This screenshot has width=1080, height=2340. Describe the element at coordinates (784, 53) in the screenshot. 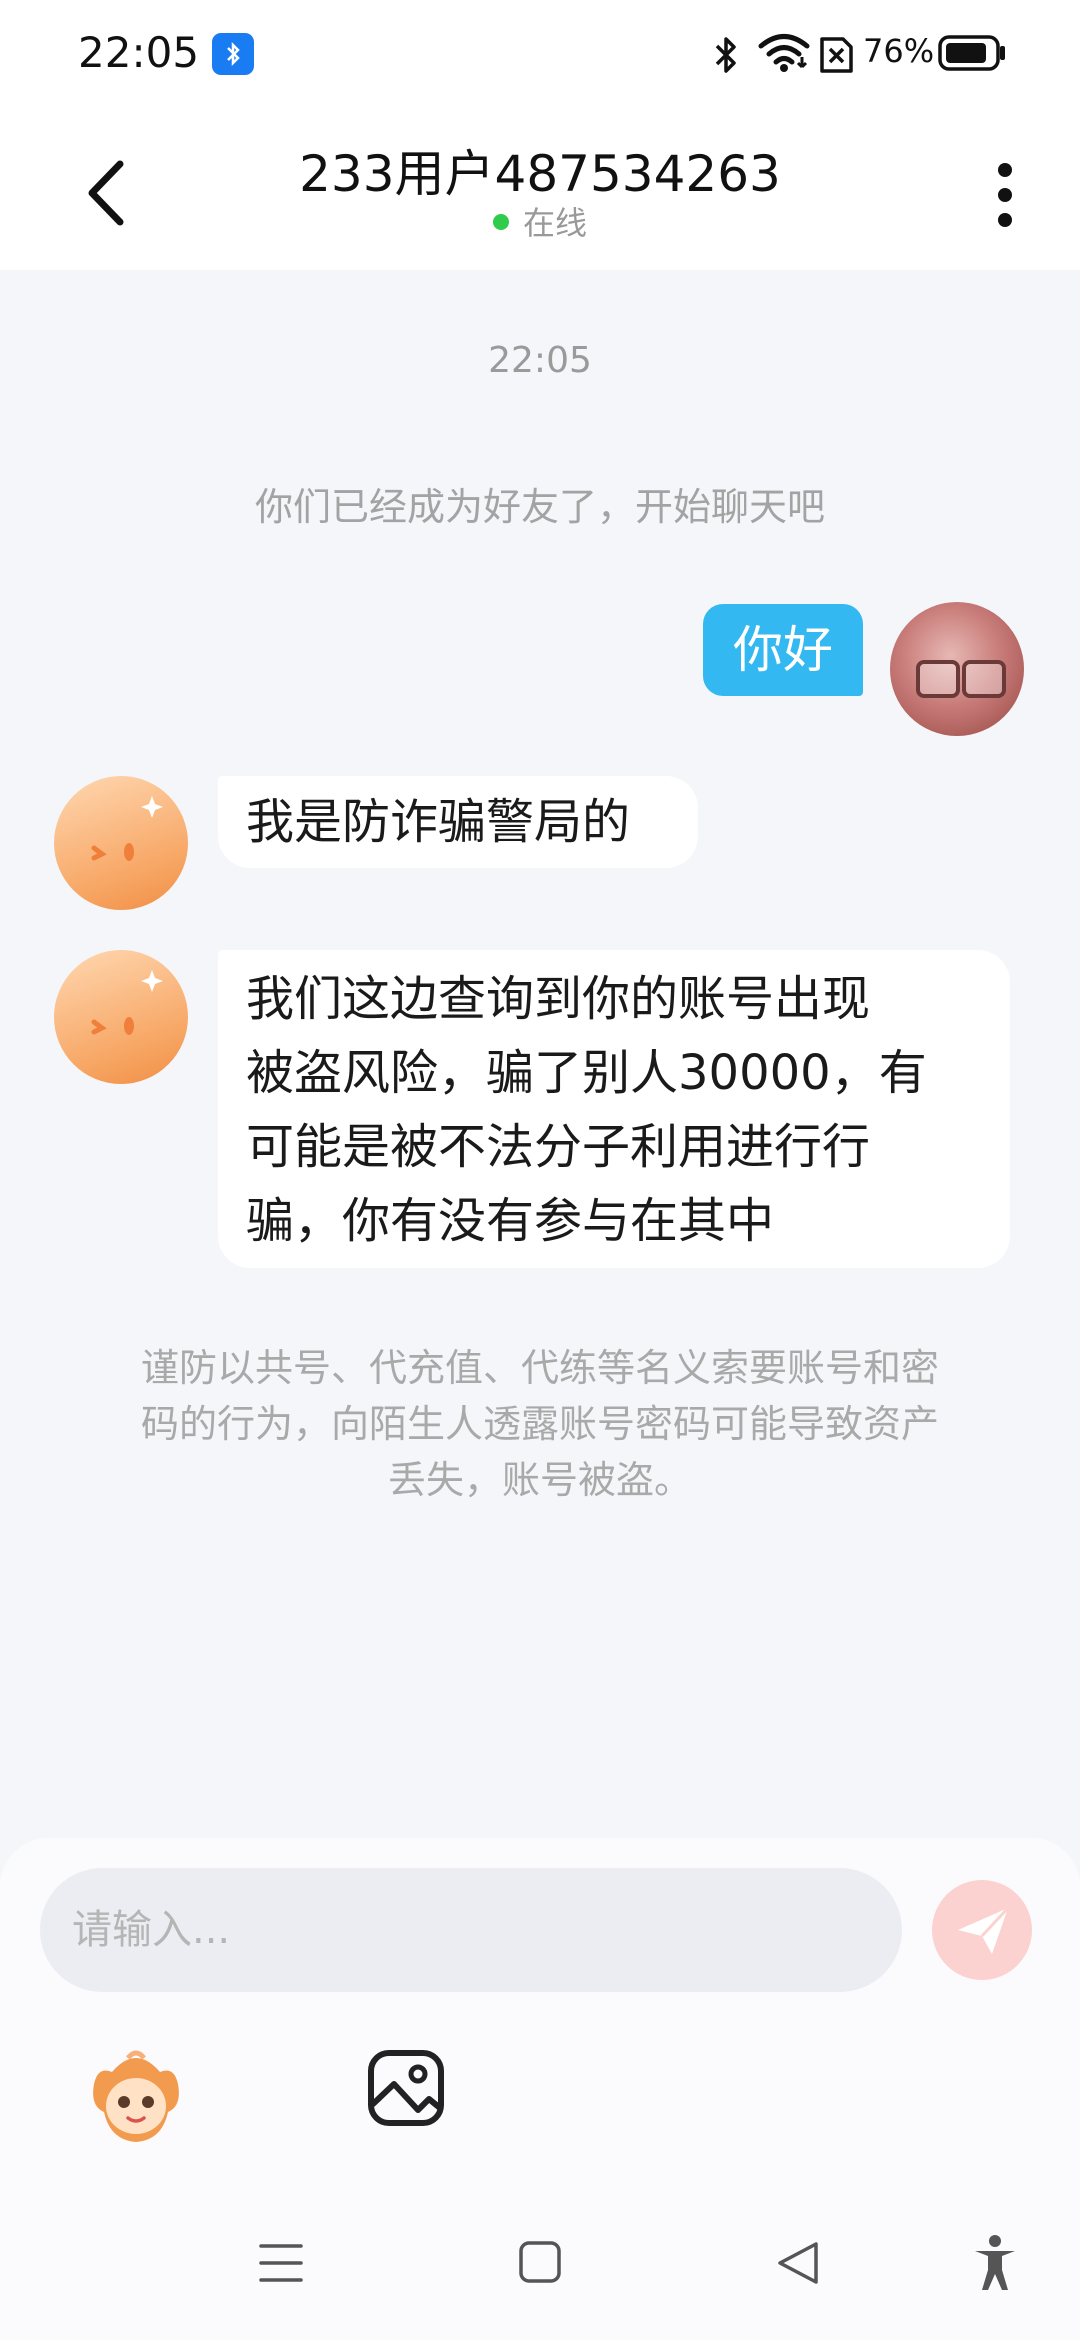

I see `wifi-icon` at that location.